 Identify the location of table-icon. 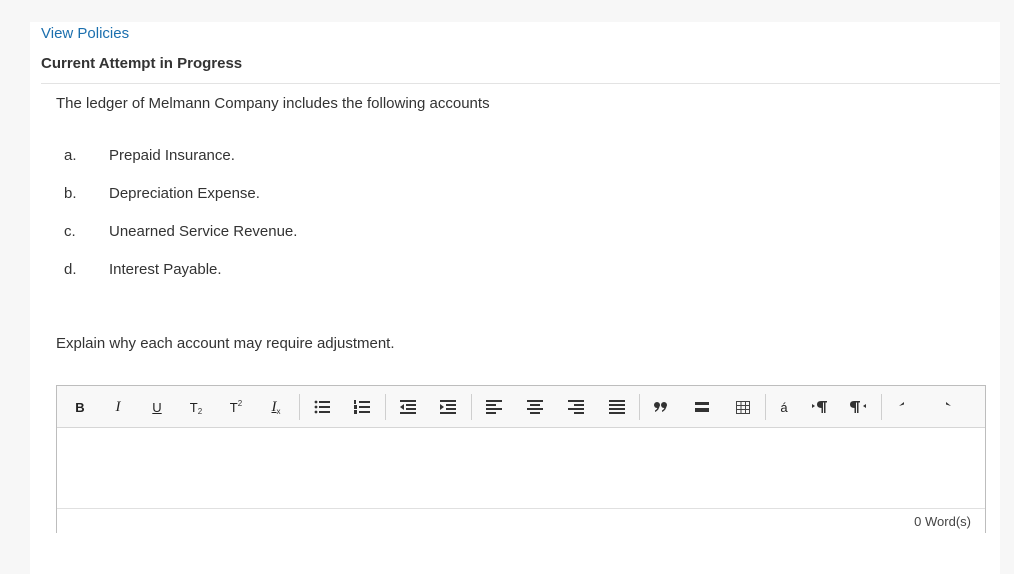
(743, 407).